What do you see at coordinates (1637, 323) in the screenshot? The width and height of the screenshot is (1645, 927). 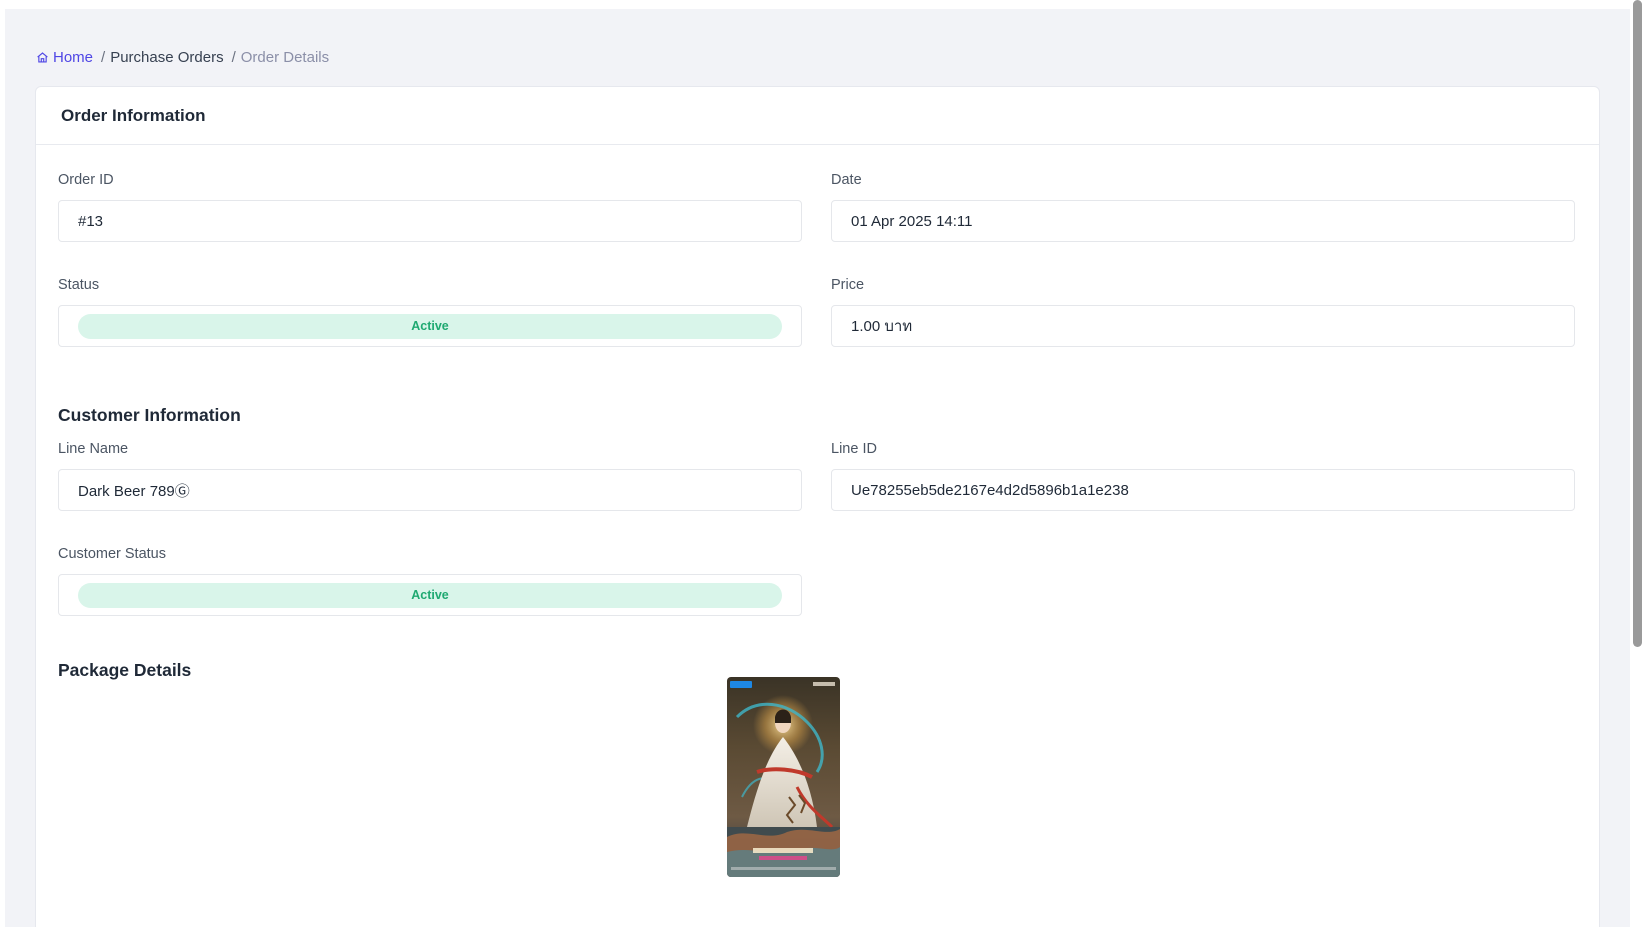 I see `scrollbar-thumb` at bounding box center [1637, 323].